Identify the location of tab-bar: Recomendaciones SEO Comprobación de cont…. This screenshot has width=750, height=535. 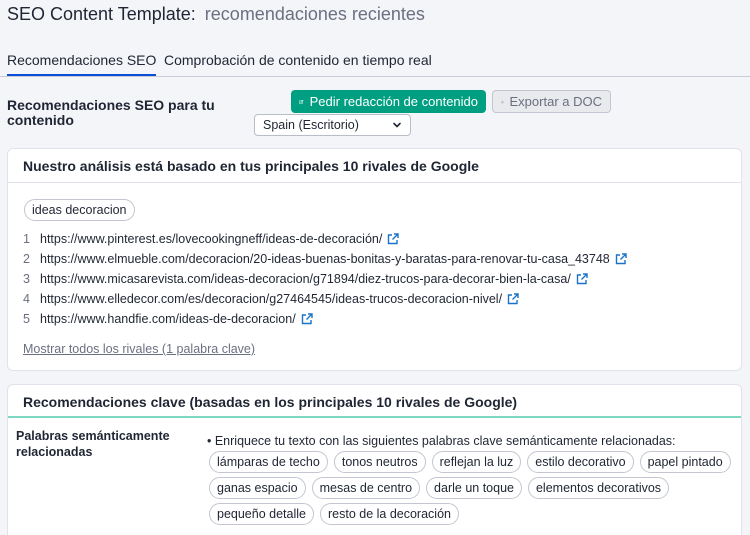
(375, 56).